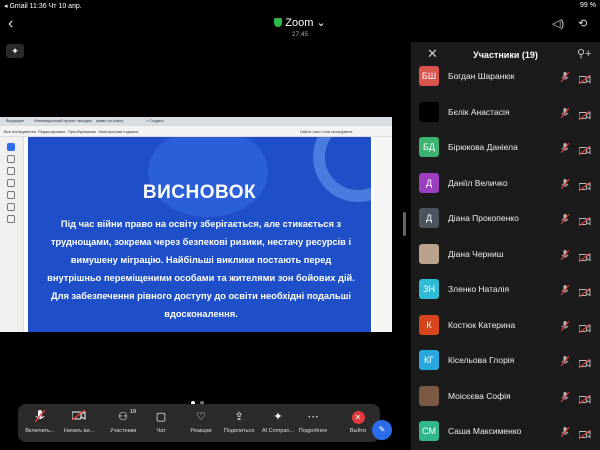 The height and width of the screenshot is (450, 600). What do you see at coordinates (483, 218) in the screenshot?
I see `participant-name: Діана Прокопенко` at bounding box center [483, 218].